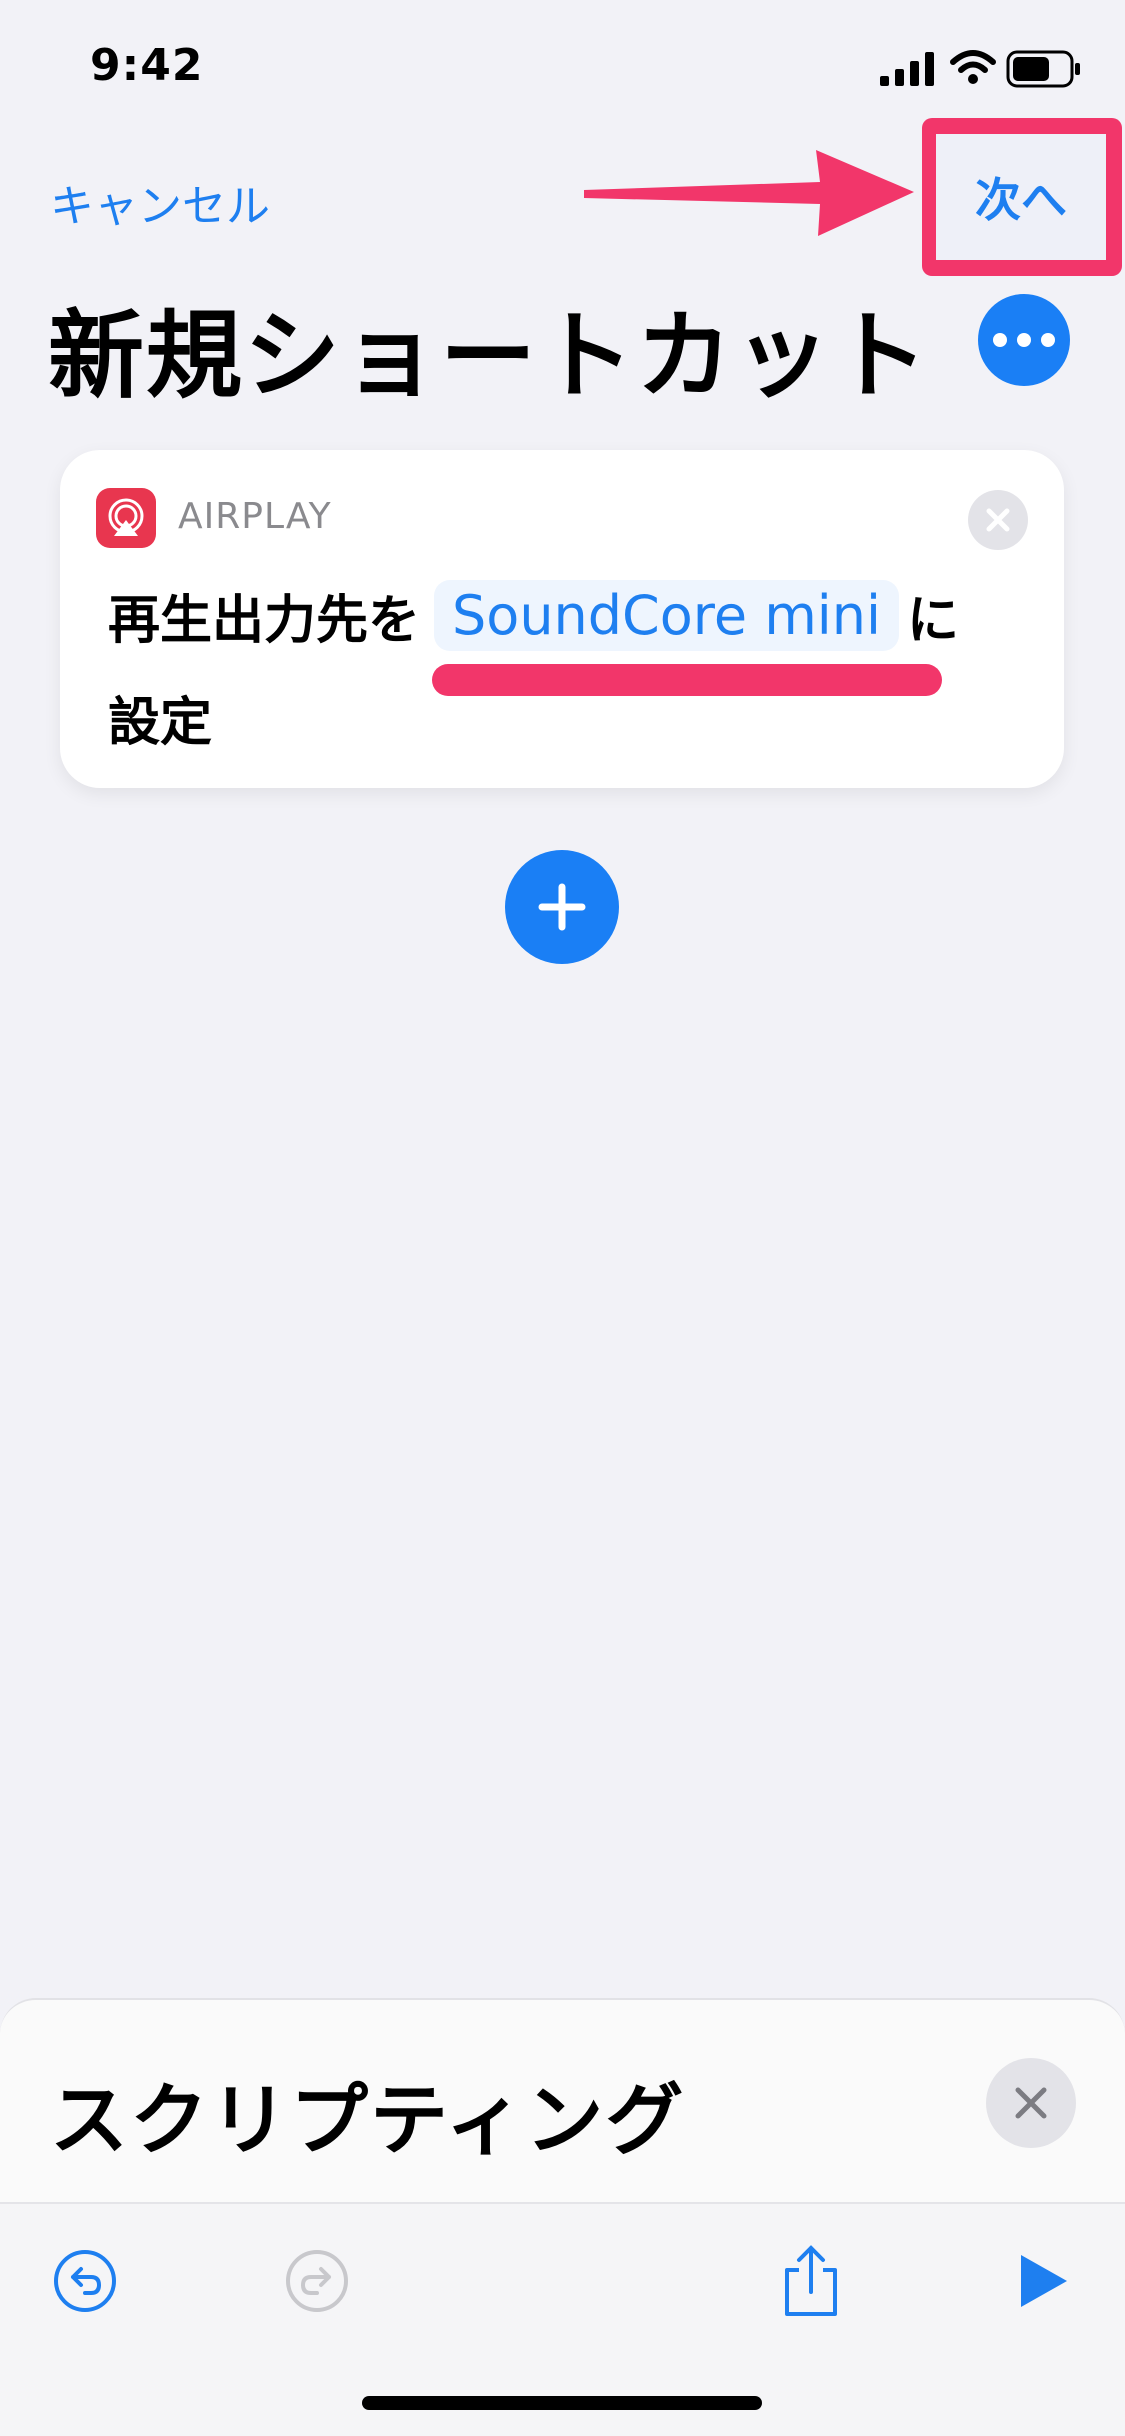 This screenshot has width=1125, height=2436. I want to click on action-text-before: 再生出力先を, so click(264, 621).